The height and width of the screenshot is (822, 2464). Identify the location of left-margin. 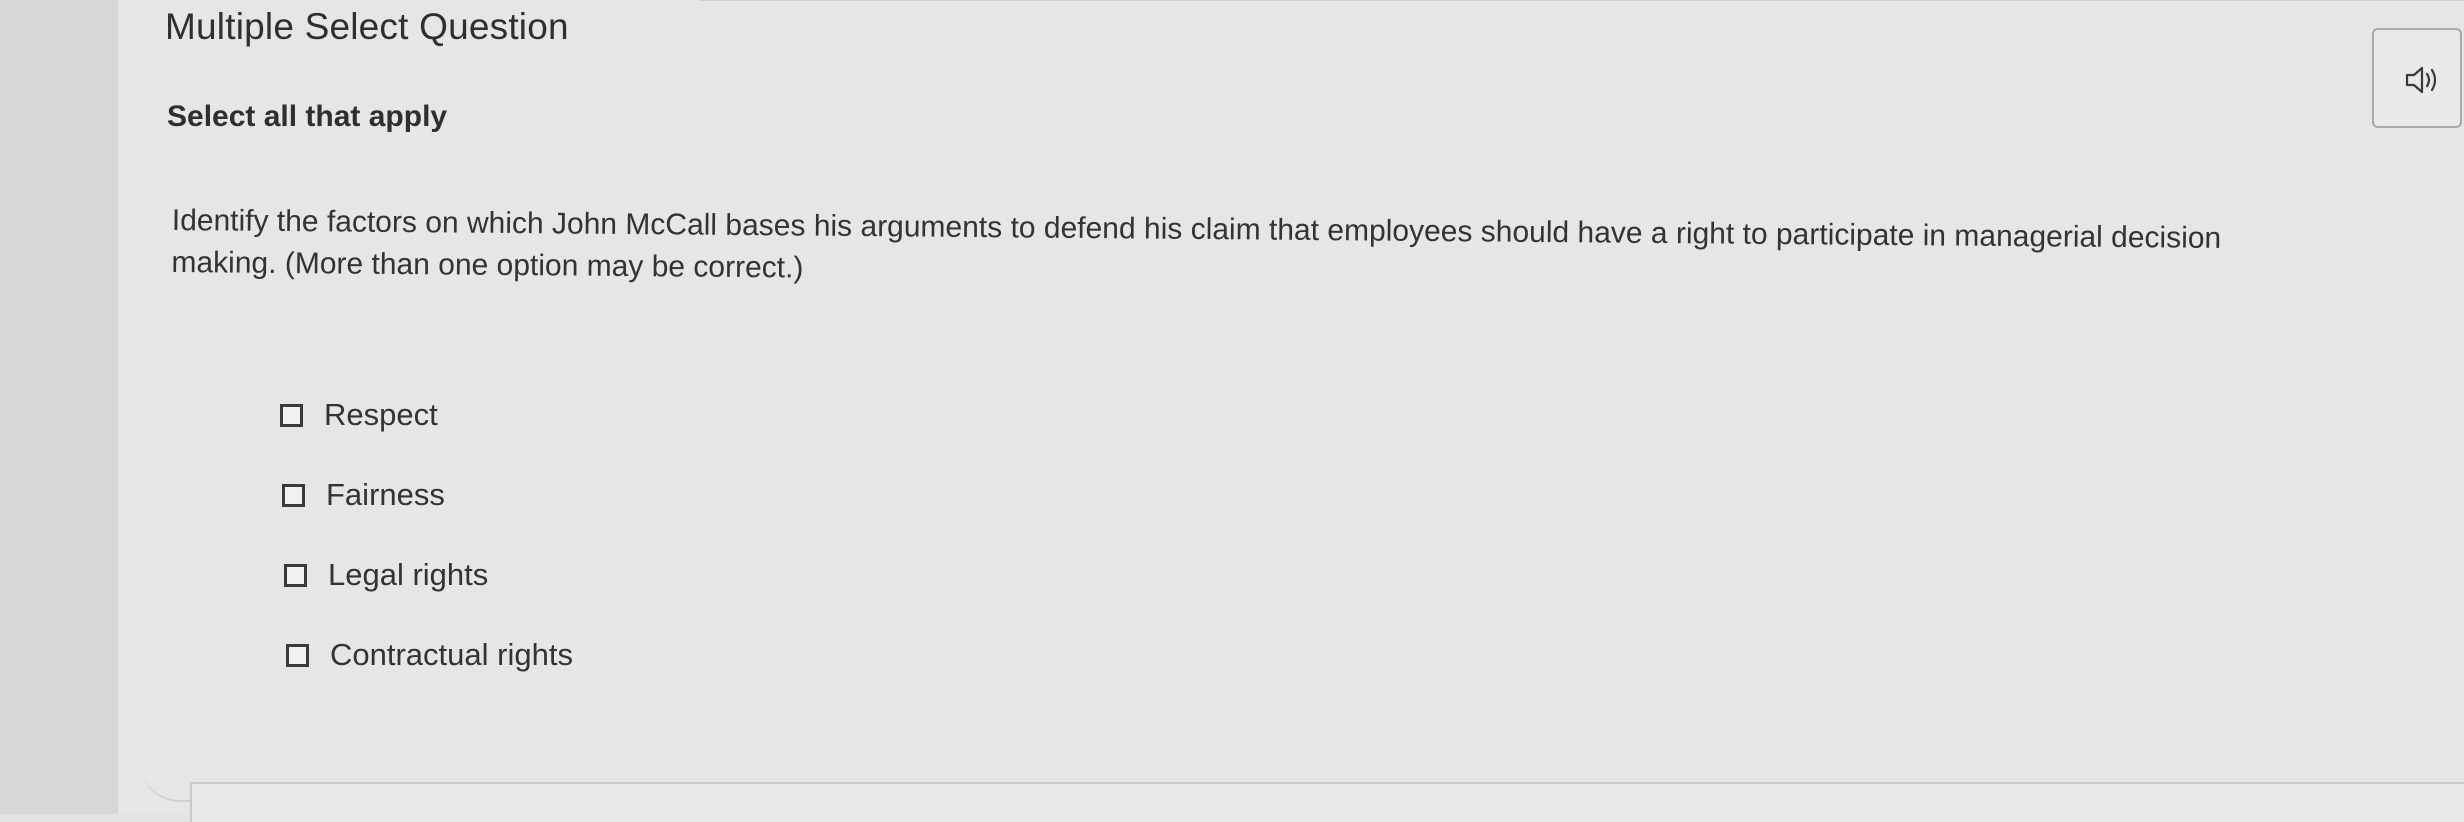
(59, 407).